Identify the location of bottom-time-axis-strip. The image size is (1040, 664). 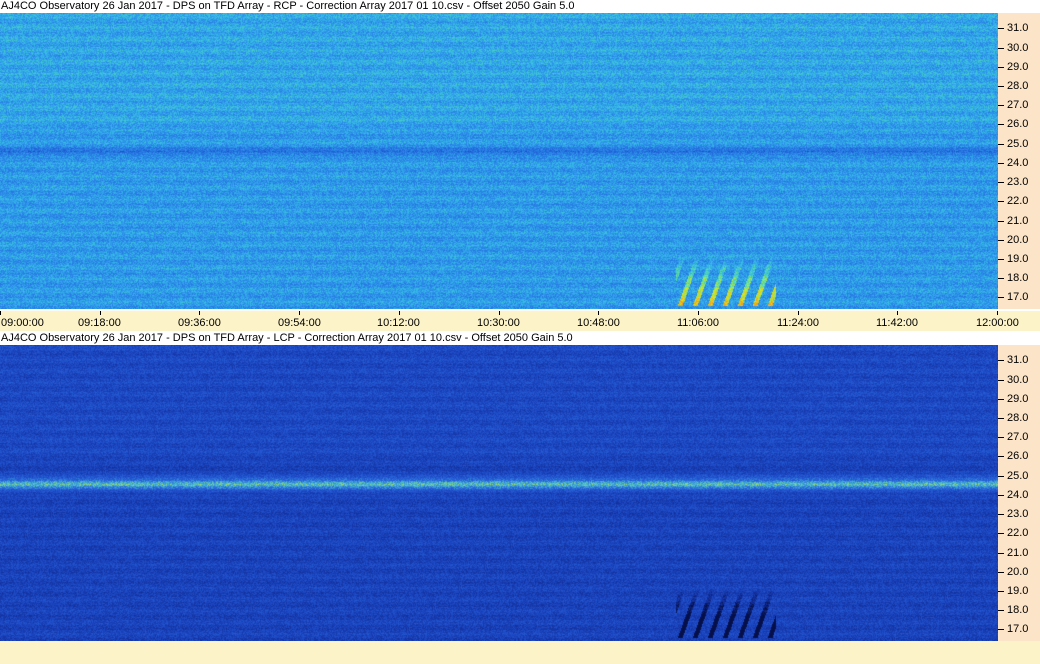
(520, 652).